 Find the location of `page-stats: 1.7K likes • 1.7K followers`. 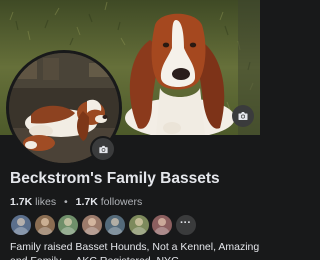

page-stats: 1.7K likes • 1.7K followers is located at coordinates (76, 202).